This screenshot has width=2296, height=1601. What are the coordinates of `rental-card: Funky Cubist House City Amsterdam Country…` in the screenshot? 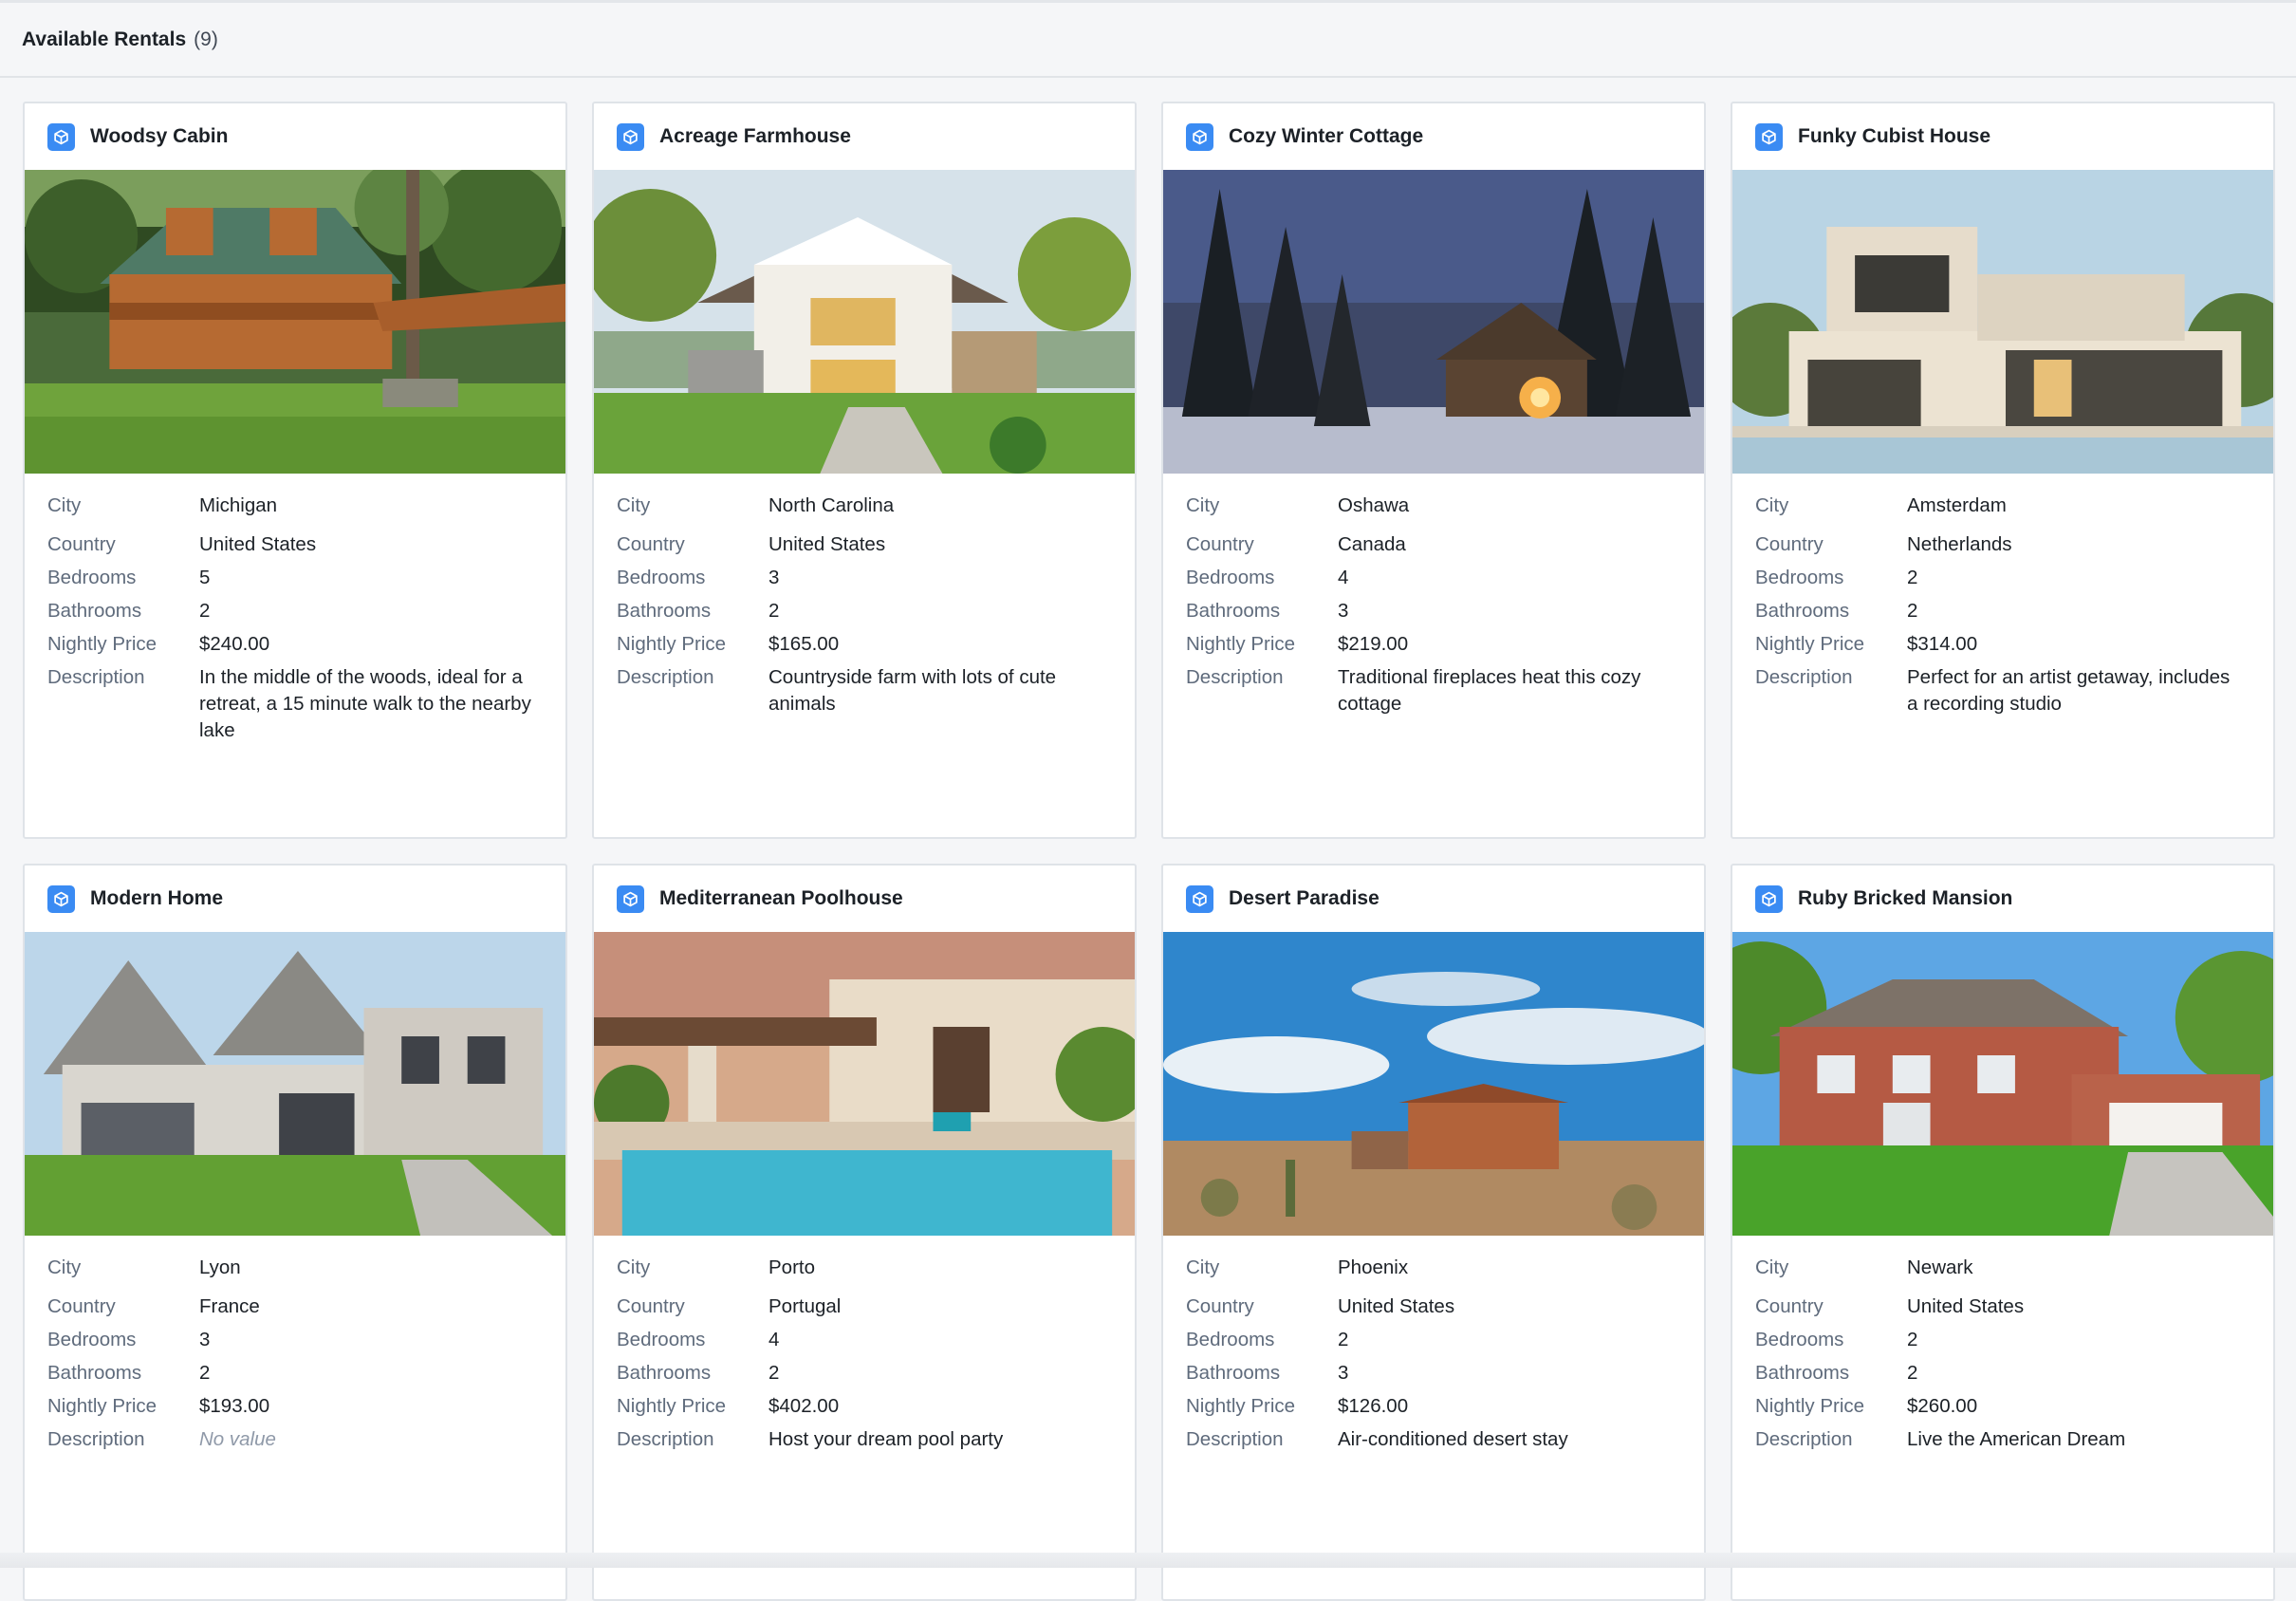 It's located at (2003, 470).